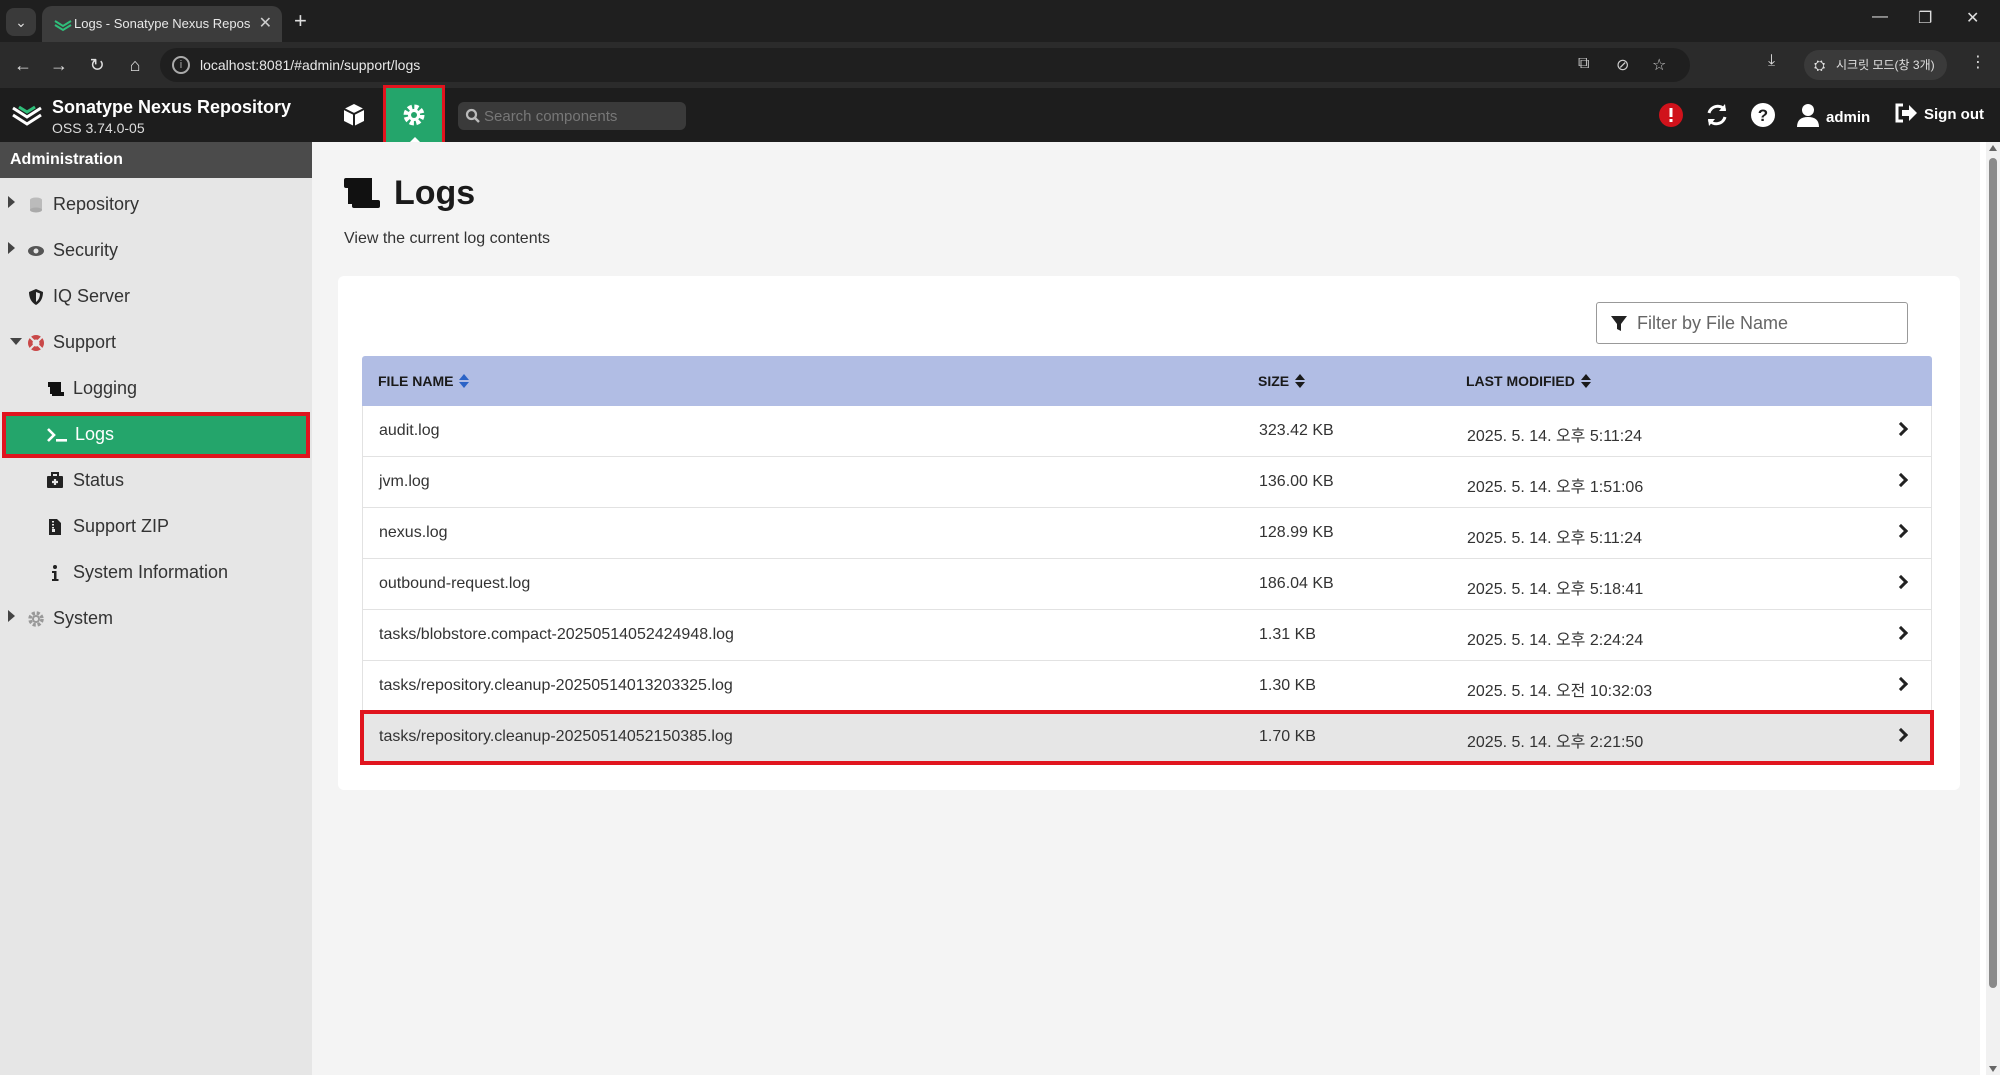 The height and width of the screenshot is (1075, 2000). I want to click on info-icon, so click(55, 573).